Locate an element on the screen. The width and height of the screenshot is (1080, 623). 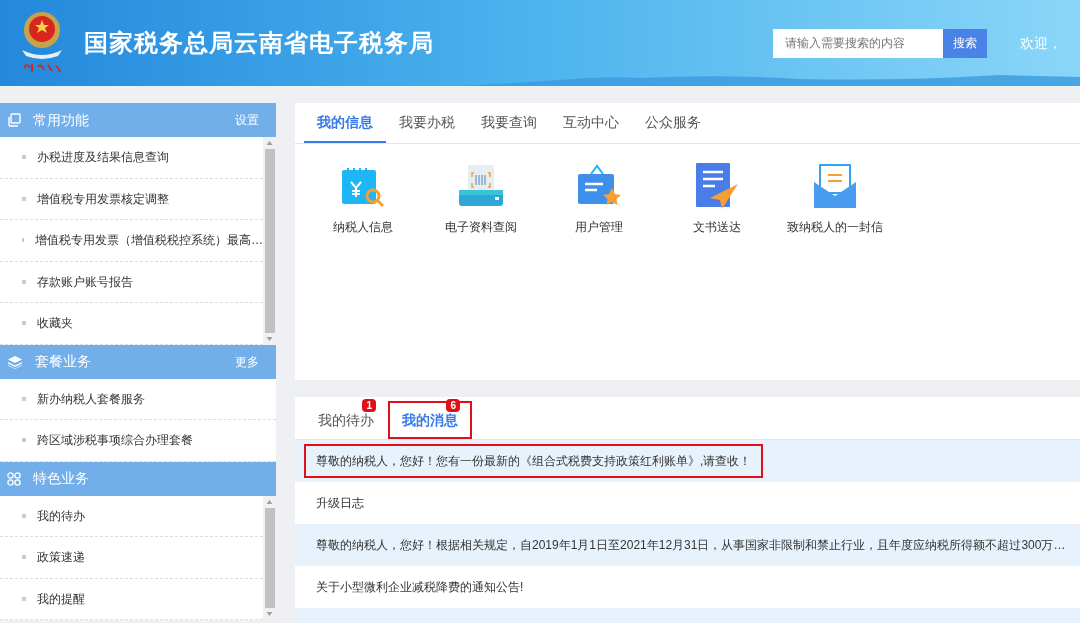
copy-icon is located at coordinates (14, 120).